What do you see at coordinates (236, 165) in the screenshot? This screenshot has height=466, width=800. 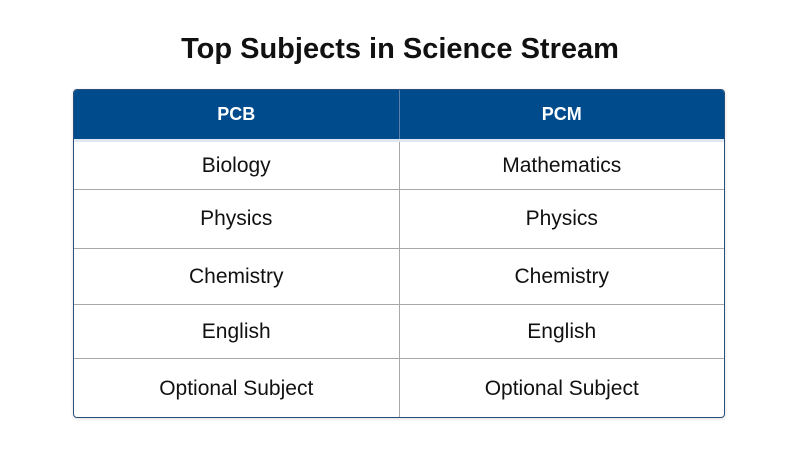 I see `table-cell: Biology` at bounding box center [236, 165].